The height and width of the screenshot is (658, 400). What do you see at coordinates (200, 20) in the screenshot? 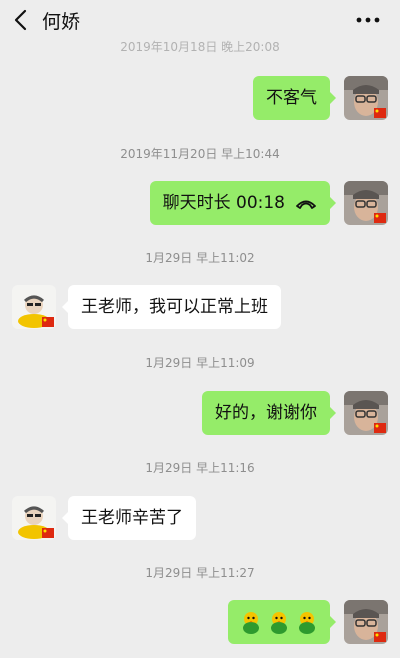
I see `chat-header: 何娇` at bounding box center [200, 20].